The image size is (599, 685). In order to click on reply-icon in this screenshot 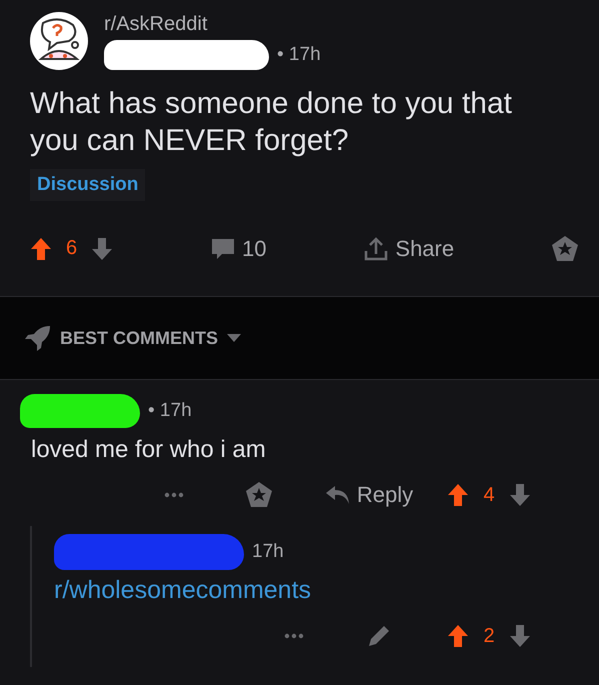, I will do `click(337, 495)`.